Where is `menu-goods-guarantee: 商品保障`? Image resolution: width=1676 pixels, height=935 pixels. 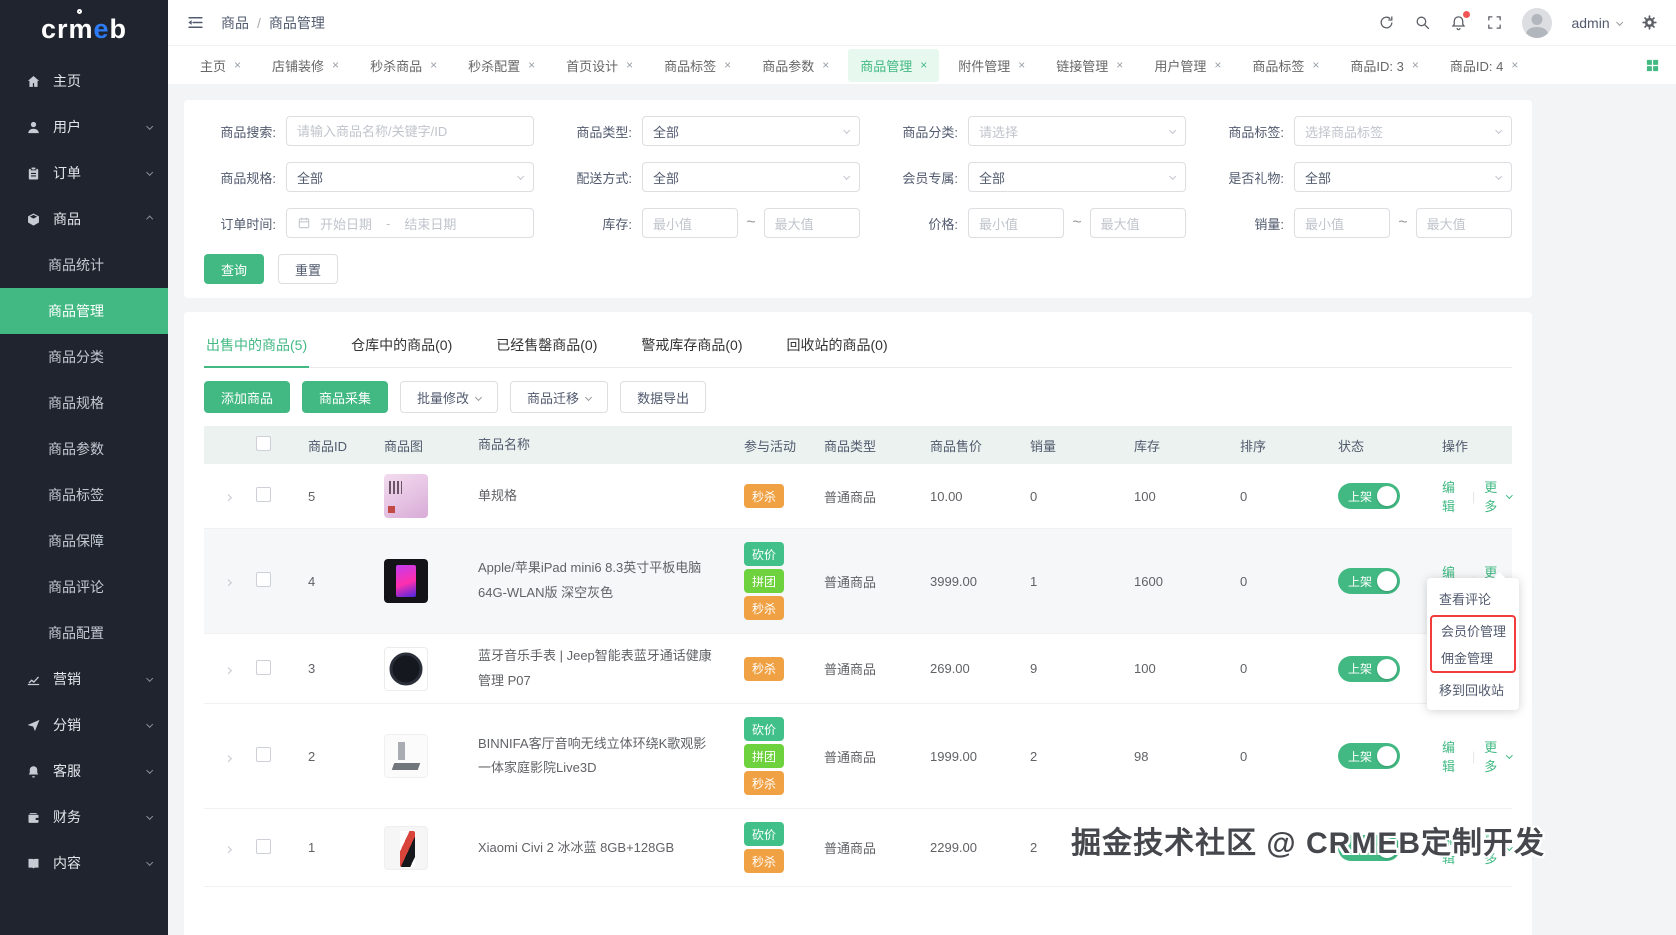
menu-goods-guarantee: 商品保障 is located at coordinates (84, 541).